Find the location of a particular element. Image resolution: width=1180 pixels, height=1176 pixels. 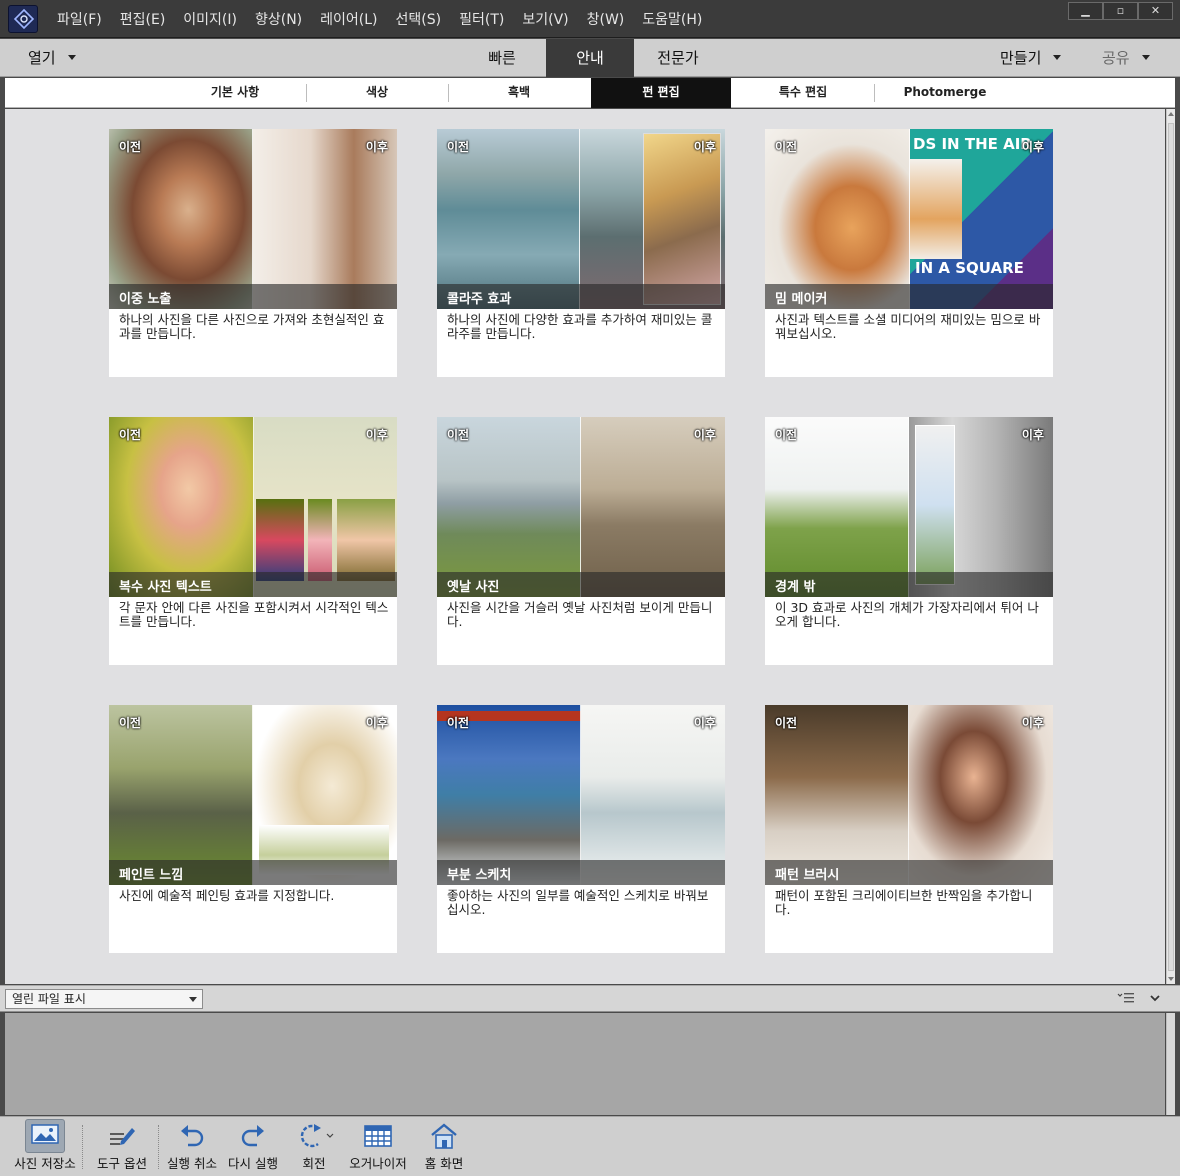

undo-button: 실행 취소 is located at coordinates (192, 1147).